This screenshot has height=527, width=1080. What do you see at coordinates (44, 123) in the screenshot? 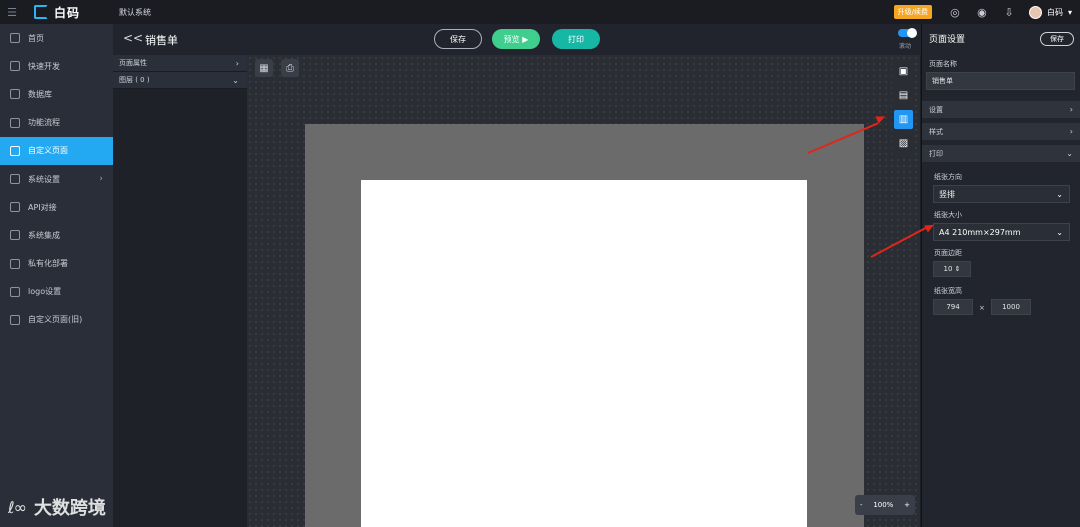
I see `sidebar-item-label: 功能流程` at bounding box center [44, 123].